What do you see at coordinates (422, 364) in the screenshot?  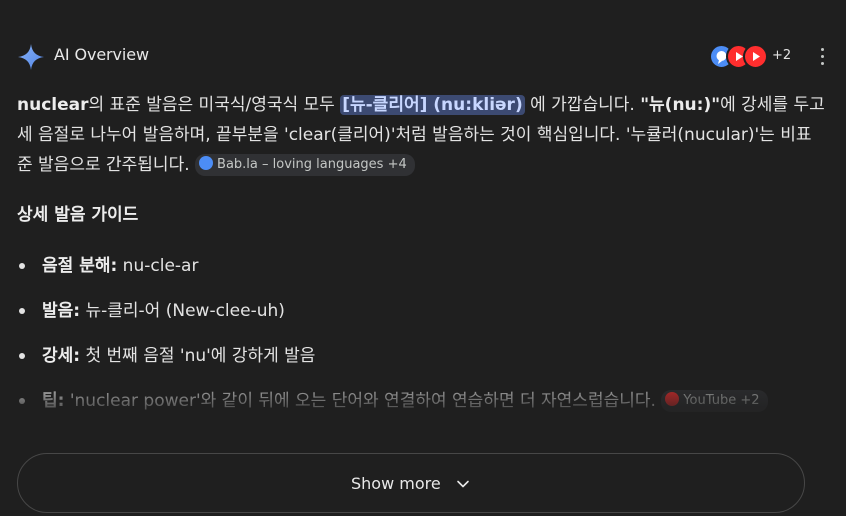 I see `list-item: 강세: 첫 번째 음절 'nu'에 강하게 발음` at bounding box center [422, 364].